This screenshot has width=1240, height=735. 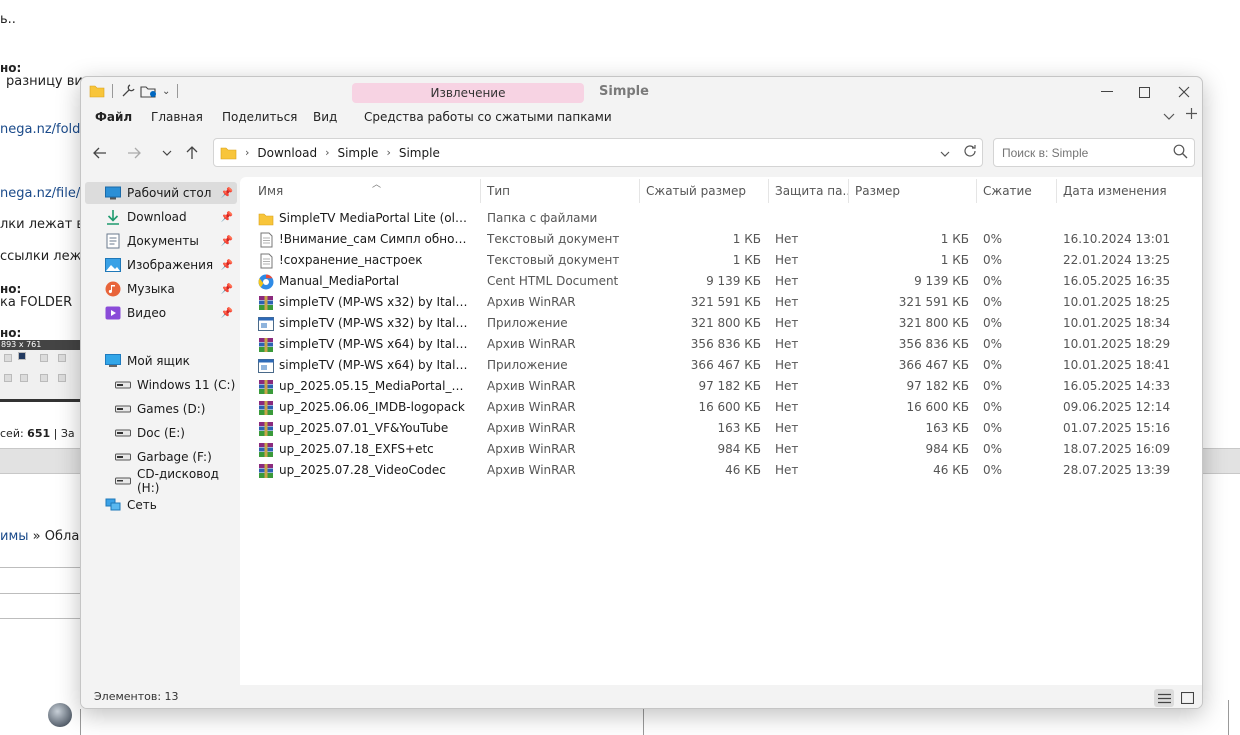 I want to click on column-ratio: Сжатие, so click(x=1017, y=191).